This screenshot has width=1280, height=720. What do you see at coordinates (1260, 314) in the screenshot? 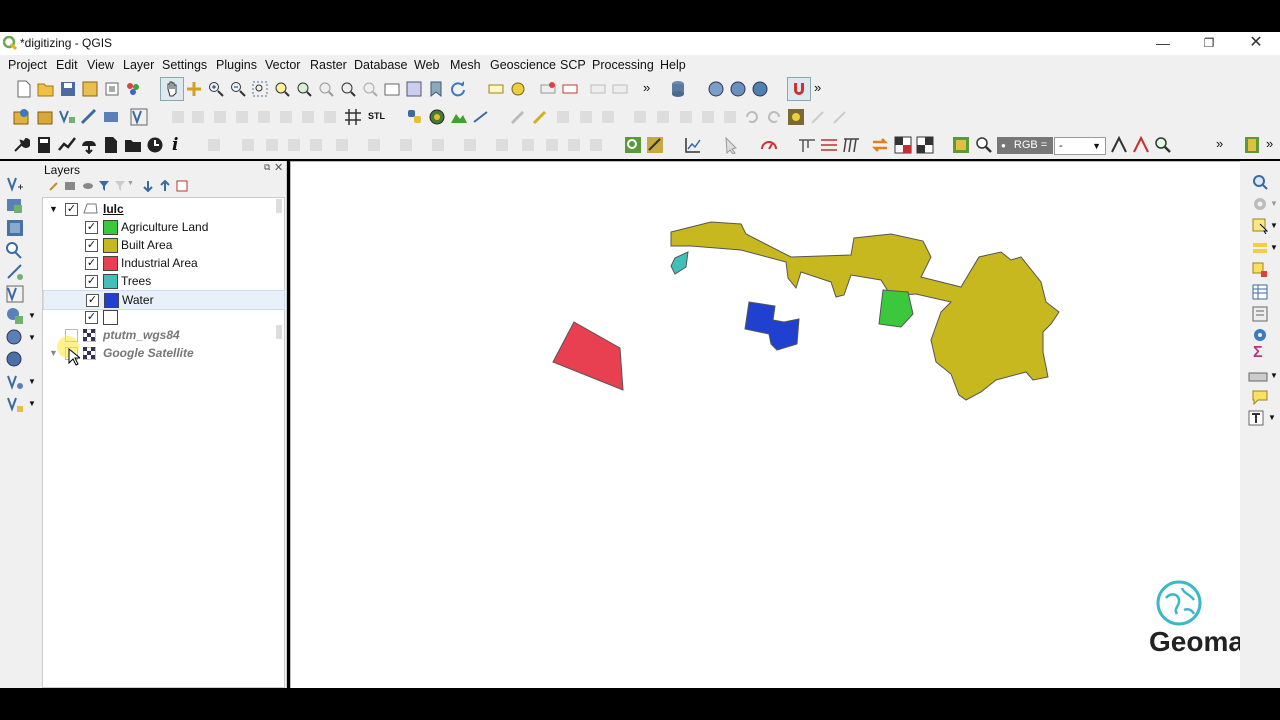
I see `field-calculator-icon` at bounding box center [1260, 314].